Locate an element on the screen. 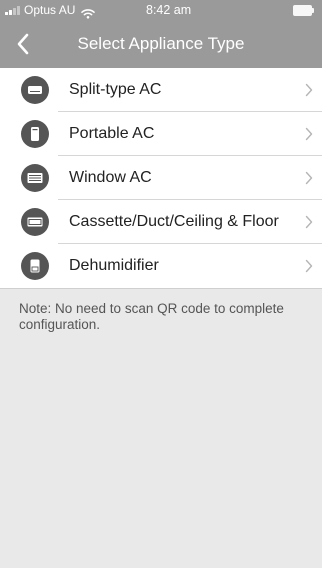 The width and height of the screenshot is (322, 568). status-left: Optus AU is located at coordinates (50, 10).